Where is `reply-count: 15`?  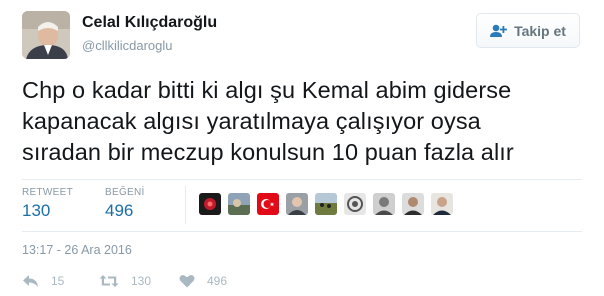 reply-count: 15 is located at coordinates (58, 281).